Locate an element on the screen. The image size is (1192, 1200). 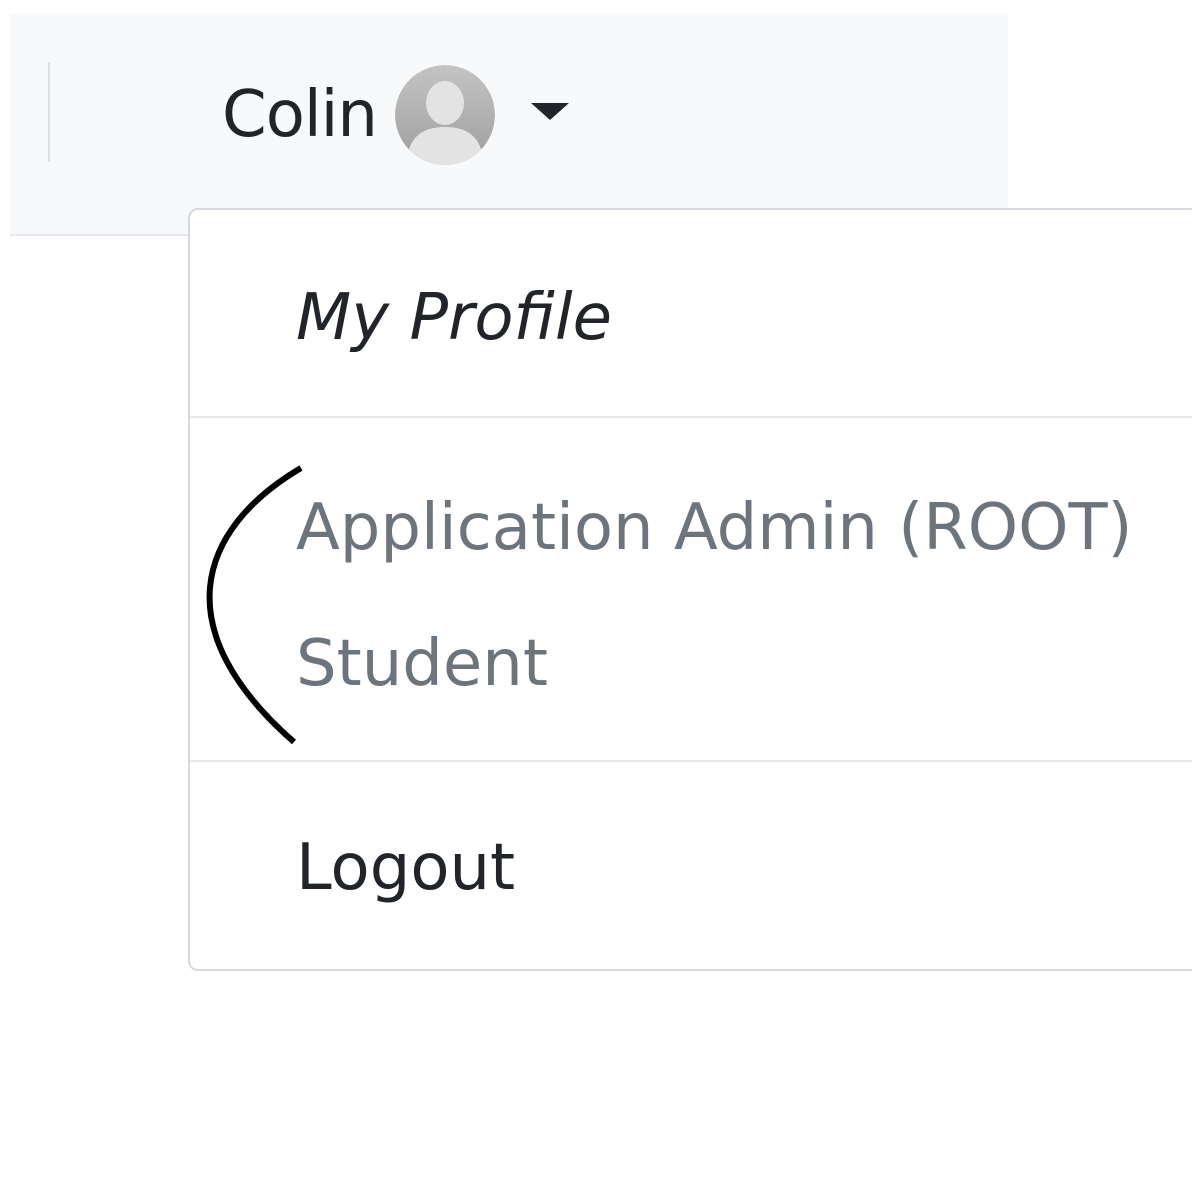
menu-item-my-profile: My Profile is located at coordinates (454, 318).